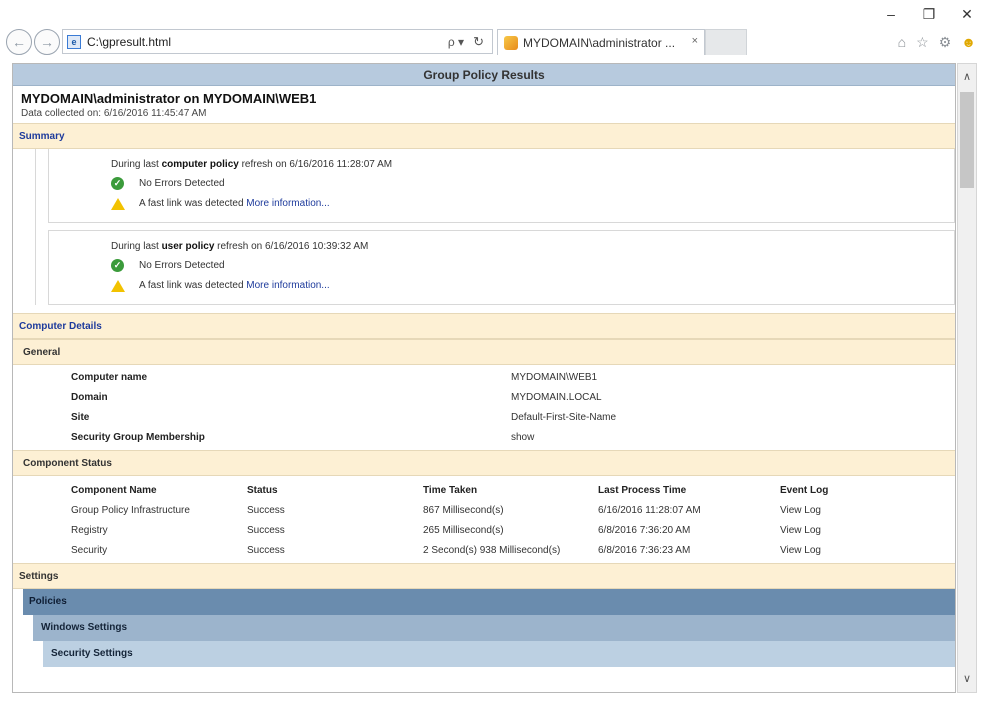 The image size is (984, 701). I want to click on section-policies: Policies, so click(489, 602).